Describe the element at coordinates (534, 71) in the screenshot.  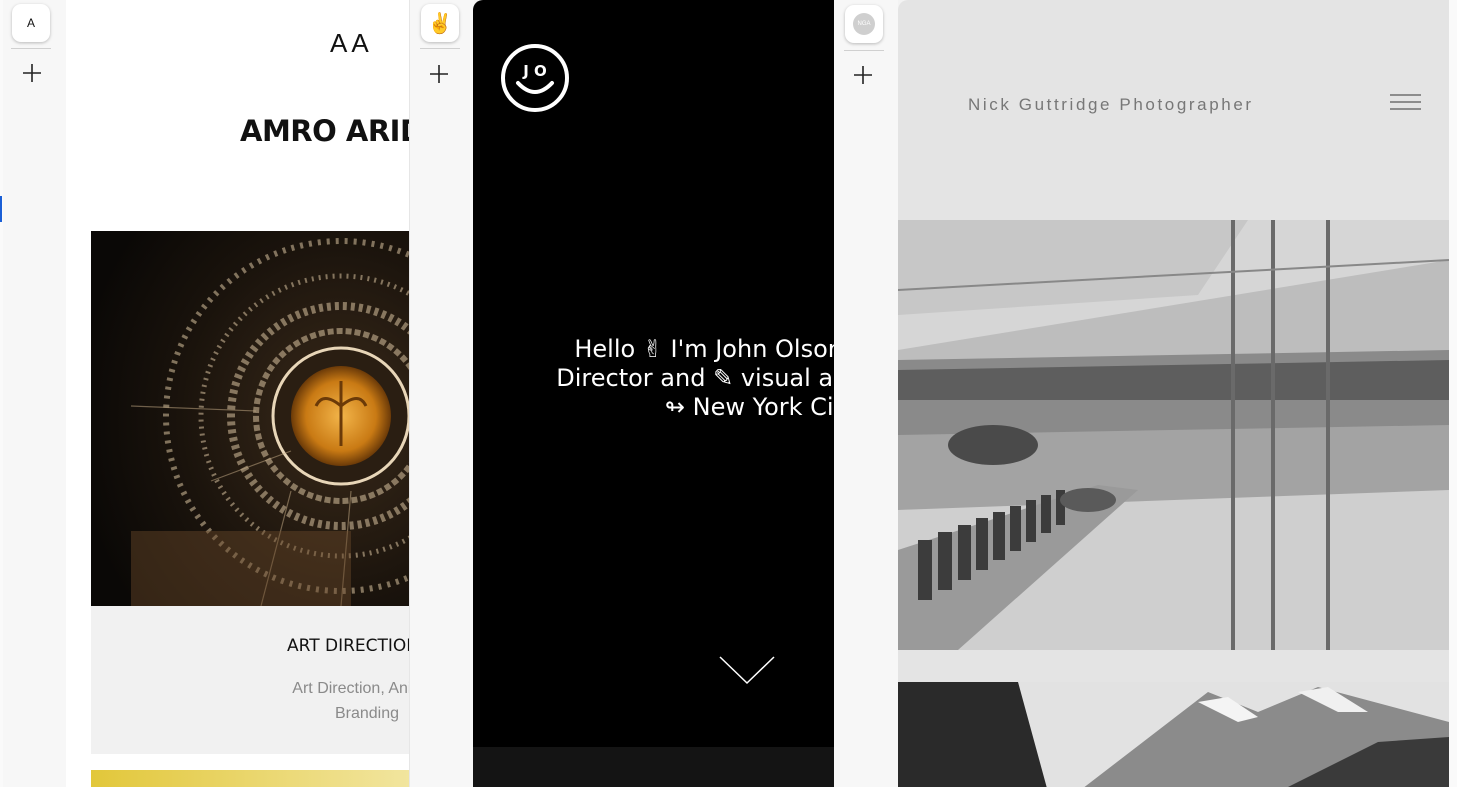
I see `logo-letters: J O` at that location.